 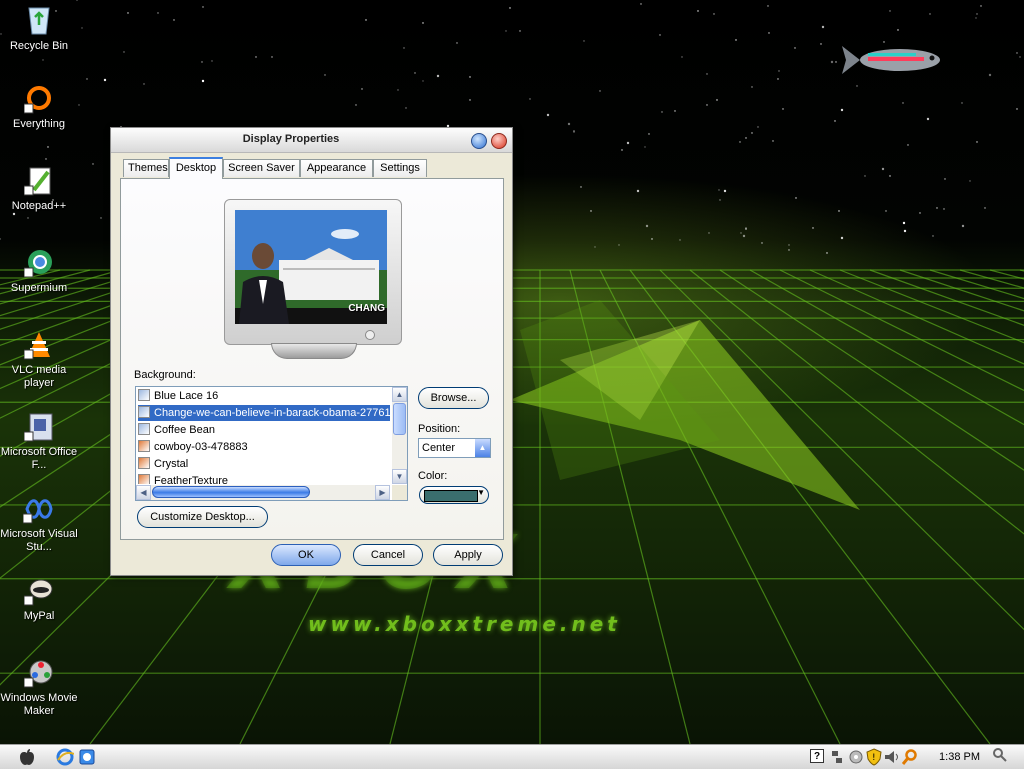 I want to click on tab-themes: Themes, so click(x=146, y=168).